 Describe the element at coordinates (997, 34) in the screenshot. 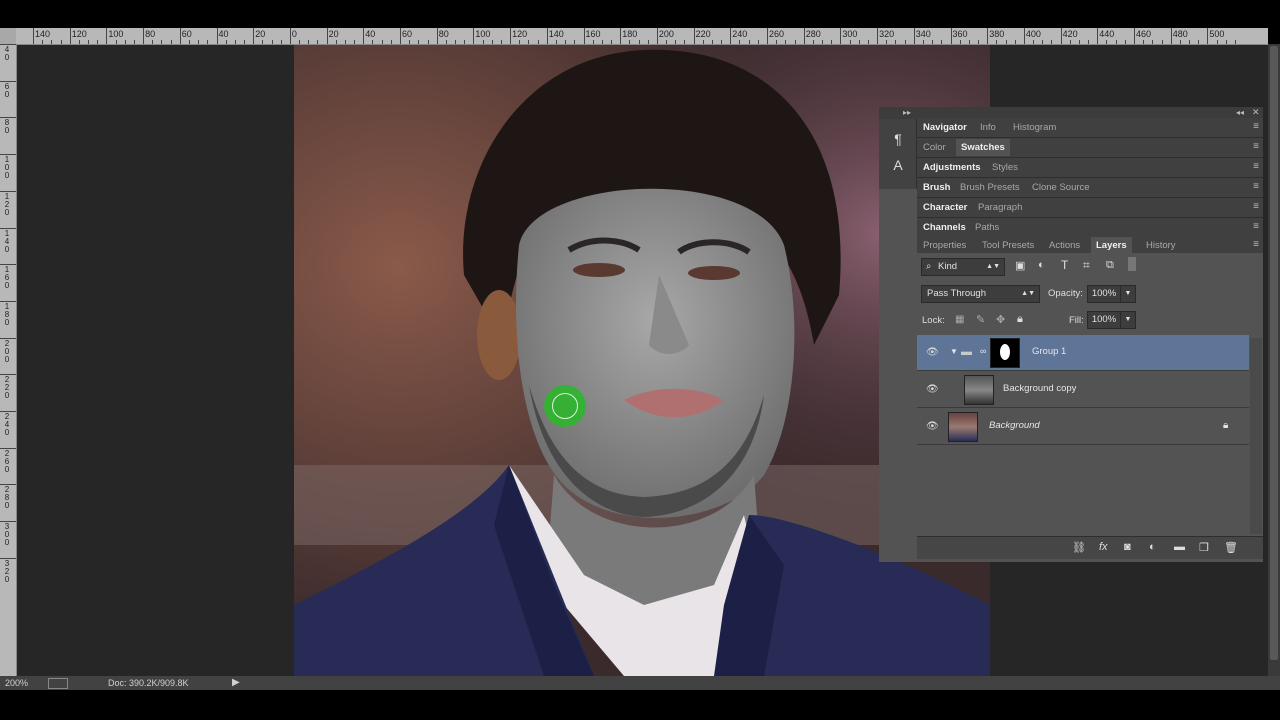

I see `ruler-label: 380` at that location.